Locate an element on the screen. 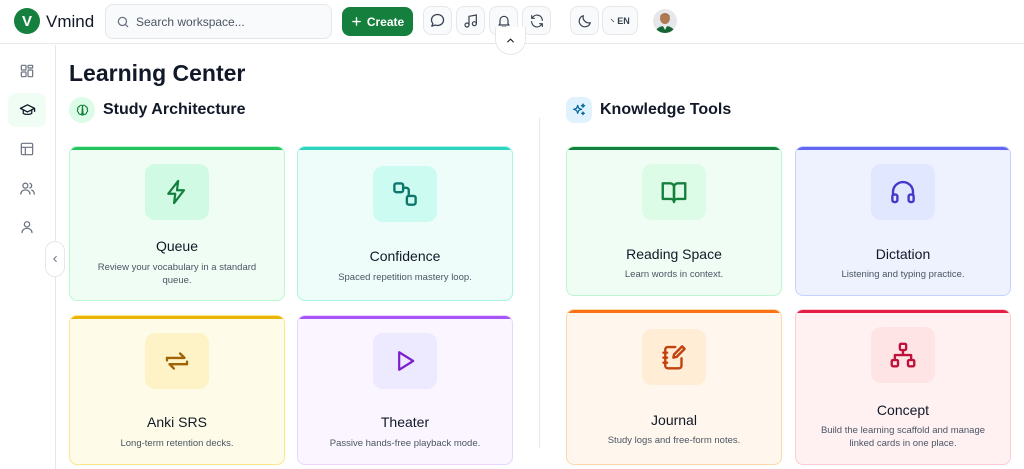 Image resolution: width=1024 pixels, height=469 pixels. logo-badge: V is located at coordinates (27, 21).